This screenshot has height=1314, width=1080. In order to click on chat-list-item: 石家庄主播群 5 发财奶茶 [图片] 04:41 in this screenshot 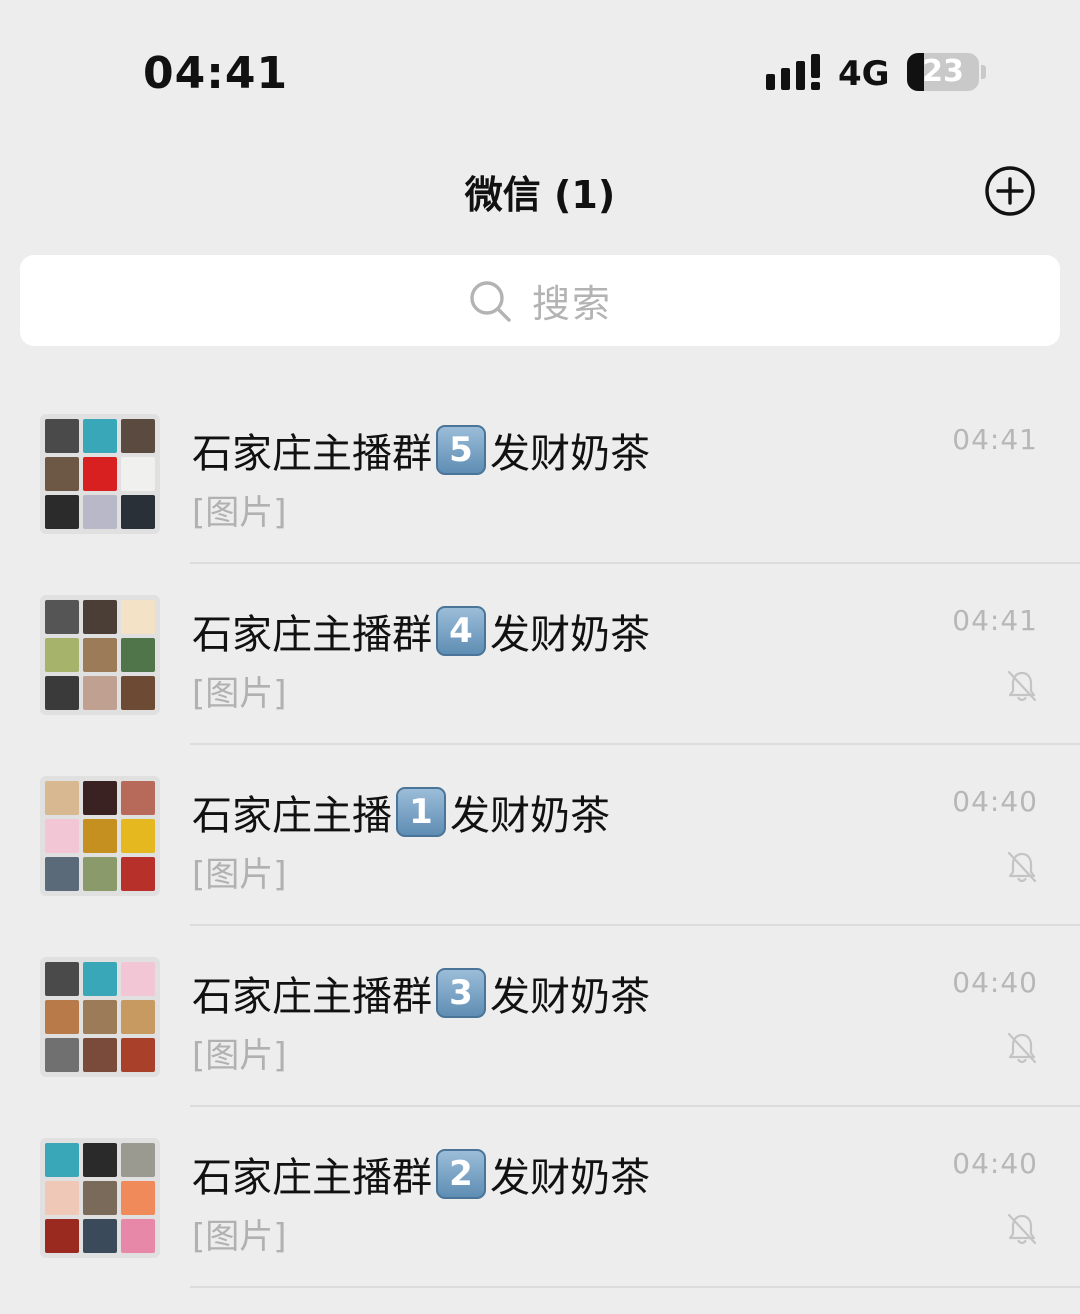, I will do `click(540, 473)`.